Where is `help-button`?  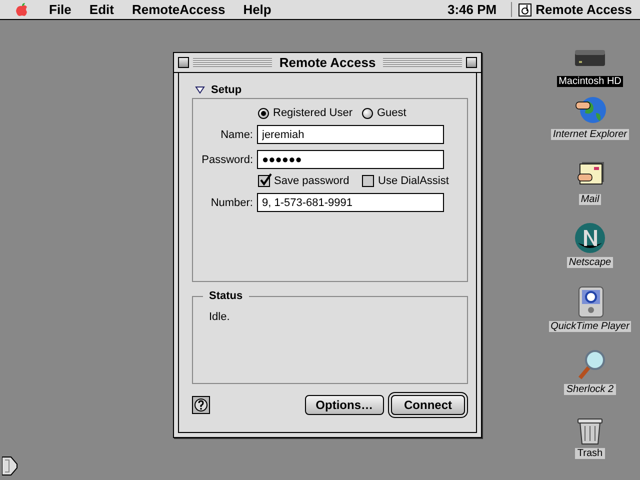
help-button is located at coordinates (201, 405).